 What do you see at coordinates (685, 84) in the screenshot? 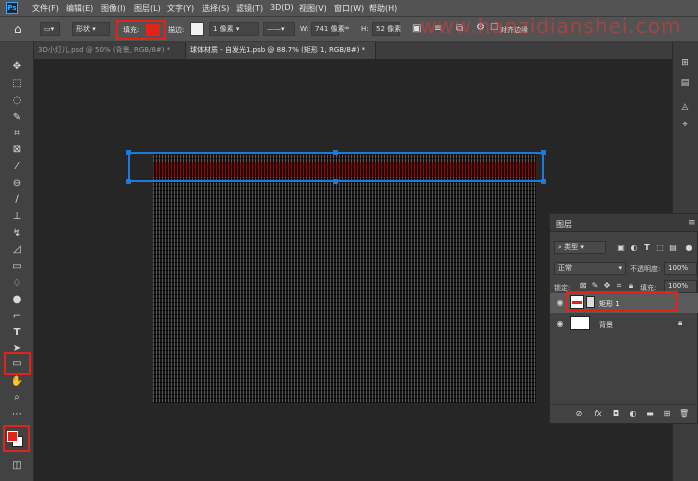
I see `libraries-icon: ▤` at bounding box center [685, 84].